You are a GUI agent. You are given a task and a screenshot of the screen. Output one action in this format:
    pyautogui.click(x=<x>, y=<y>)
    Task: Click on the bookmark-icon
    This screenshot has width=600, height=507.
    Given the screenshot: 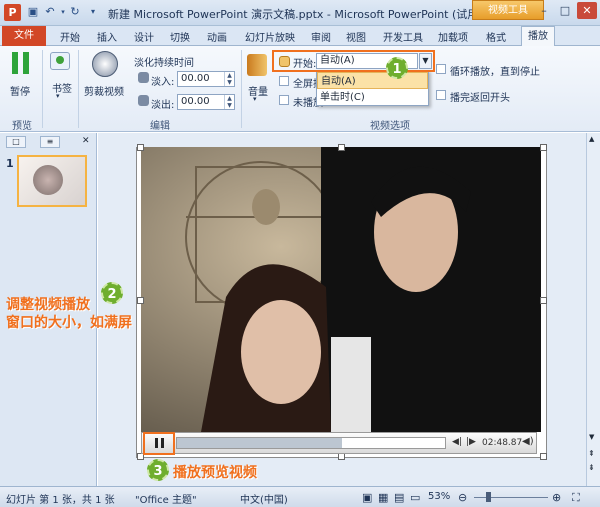 What is the action you would take?
    pyautogui.click(x=60, y=61)
    